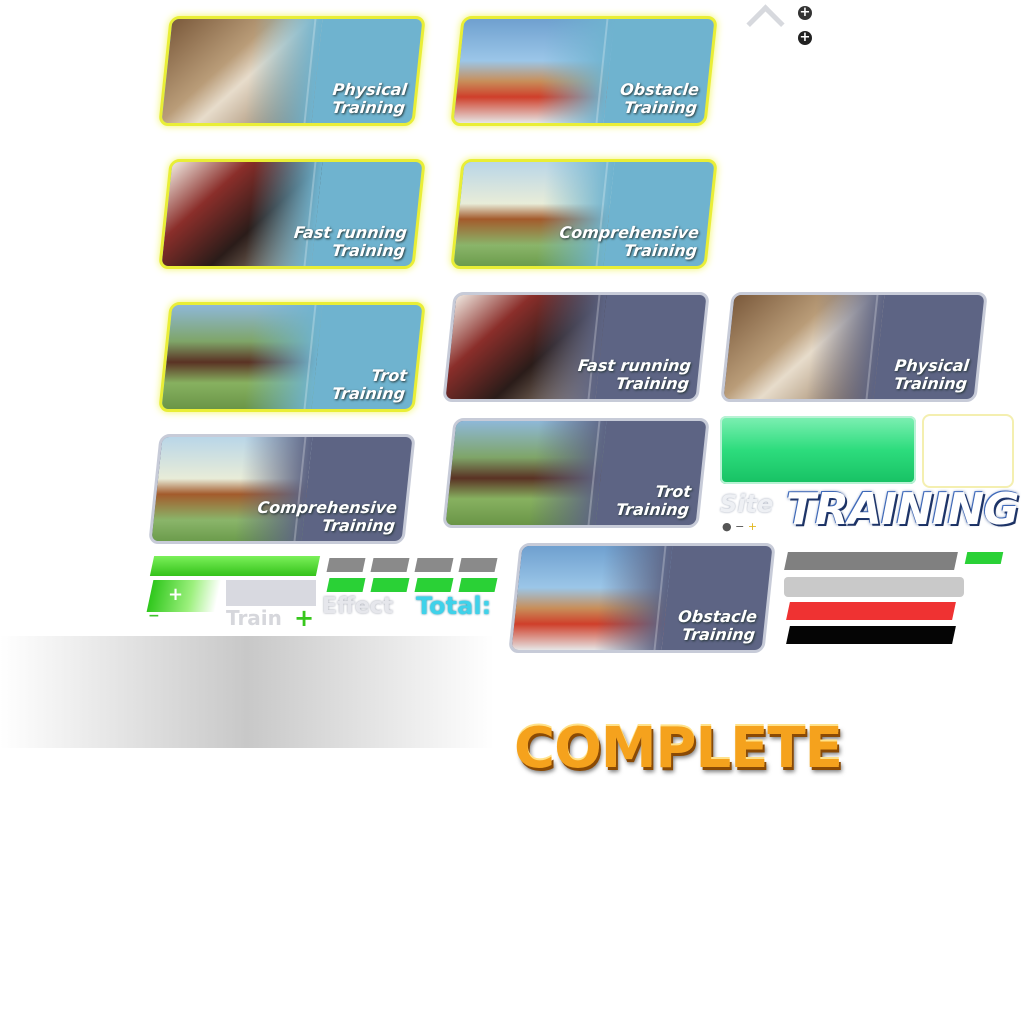  Describe the element at coordinates (752, 526) in the screenshot. I see `plus-small-icon: +` at that location.